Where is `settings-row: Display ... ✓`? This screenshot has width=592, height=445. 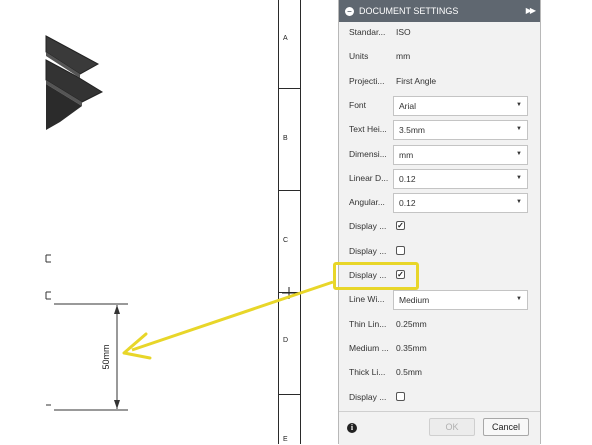 settings-row: Display ... ✓ is located at coordinates (441, 227).